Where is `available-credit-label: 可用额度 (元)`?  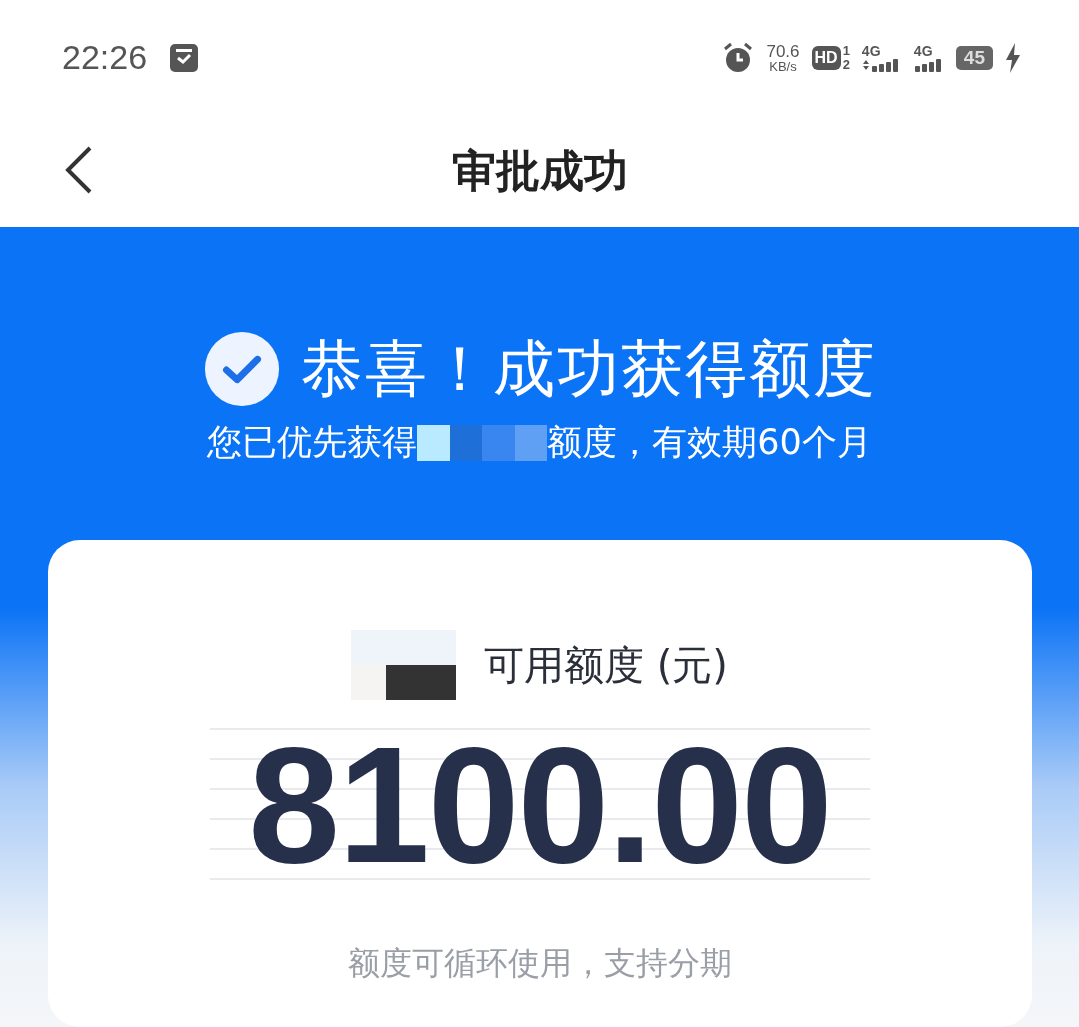
available-credit-label: 可用额度 (元) is located at coordinates (606, 665).